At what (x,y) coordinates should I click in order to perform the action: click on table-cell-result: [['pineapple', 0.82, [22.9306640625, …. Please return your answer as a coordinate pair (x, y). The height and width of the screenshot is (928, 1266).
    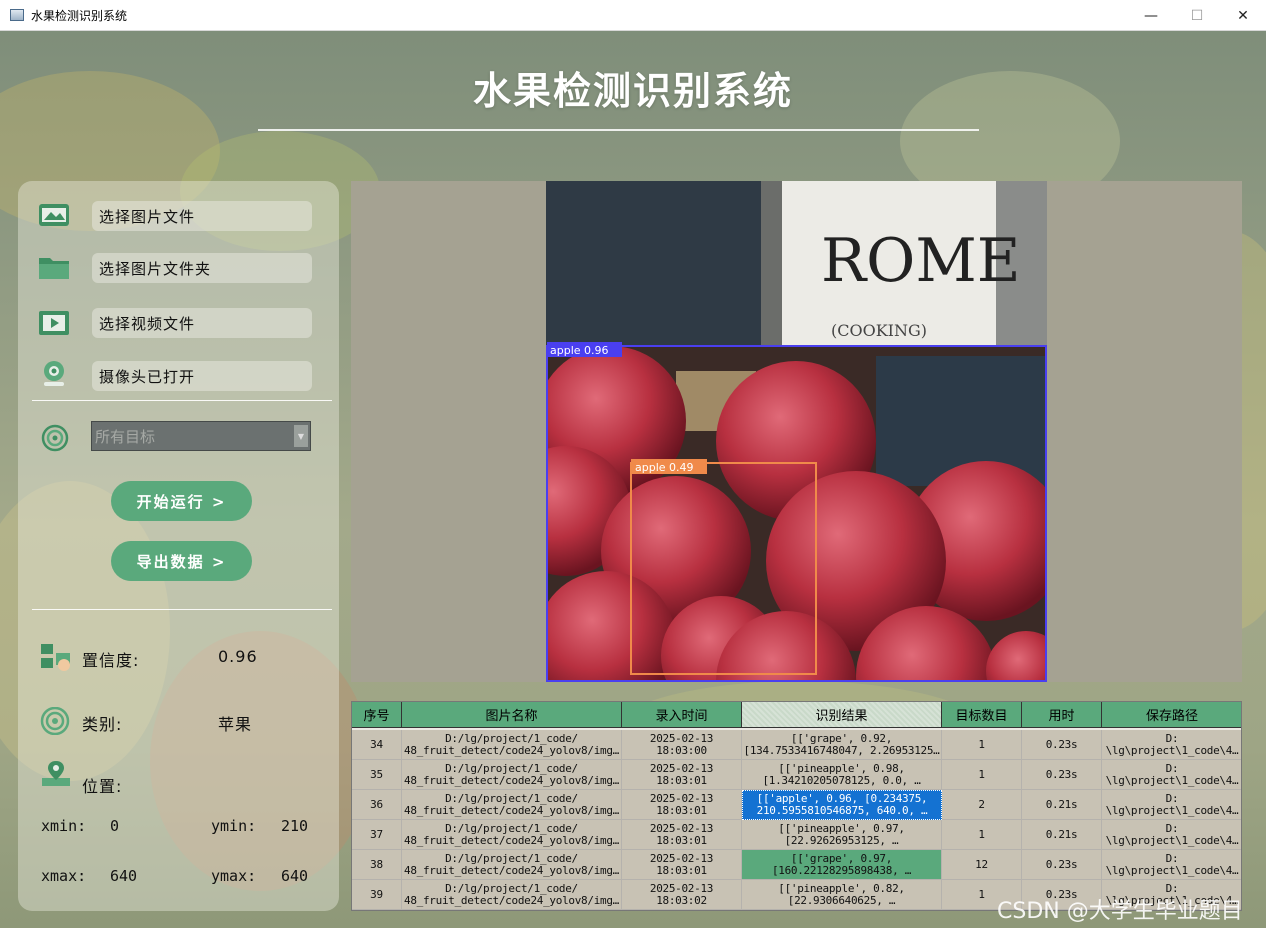
    Looking at the image, I should click on (842, 895).